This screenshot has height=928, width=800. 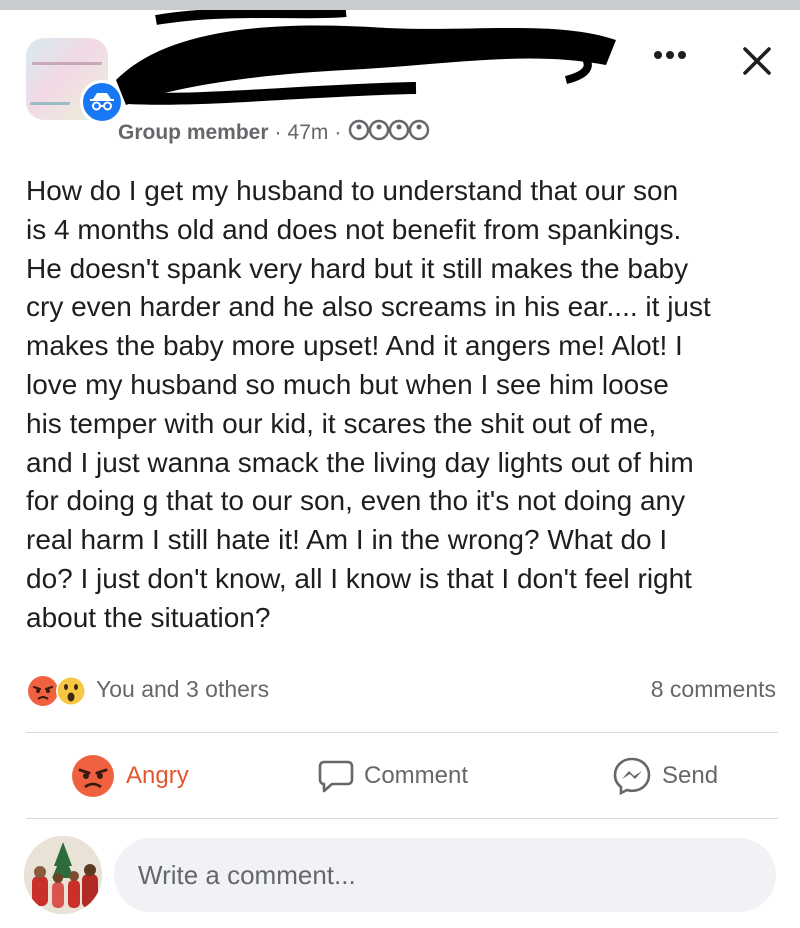 What do you see at coordinates (445, 875) in the screenshot?
I see `comment-input` at bounding box center [445, 875].